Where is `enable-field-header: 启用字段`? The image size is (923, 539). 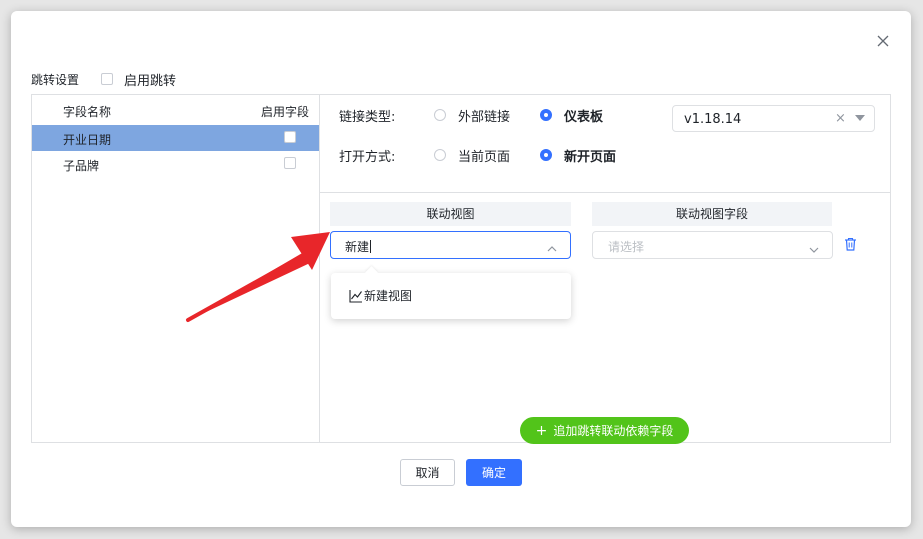 enable-field-header: 启用字段 is located at coordinates (285, 112).